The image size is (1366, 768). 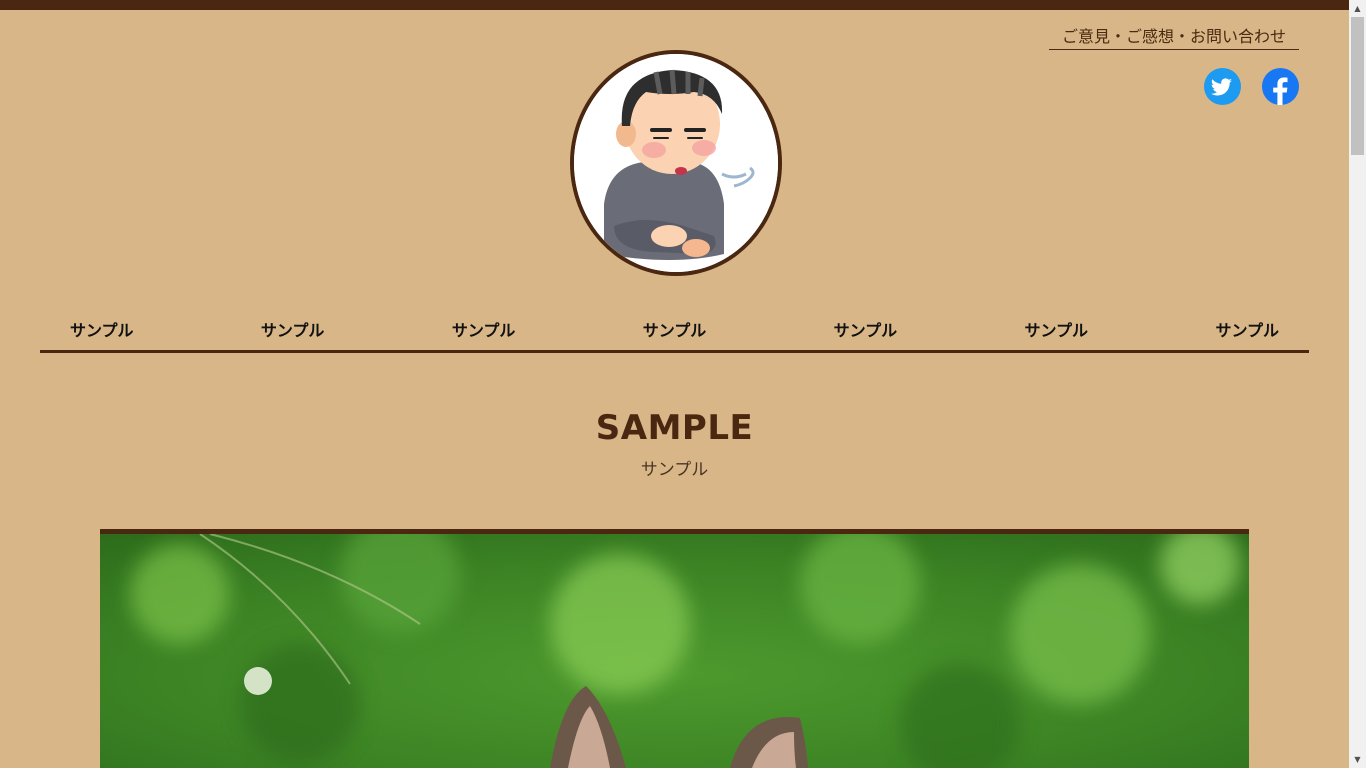 I want to click on scroll-up-arrow-icon: ▲, so click(x=1357, y=8).